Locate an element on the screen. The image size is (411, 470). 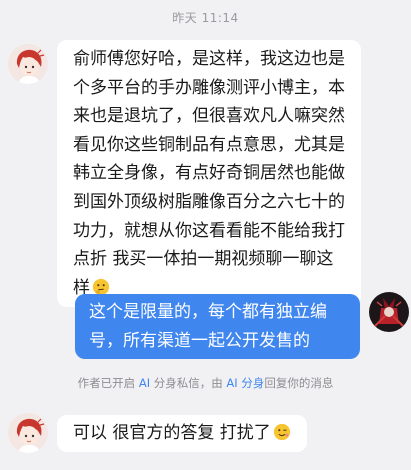
message-text: 可以 很官方的答复 打扰了 is located at coordinates (172, 433).